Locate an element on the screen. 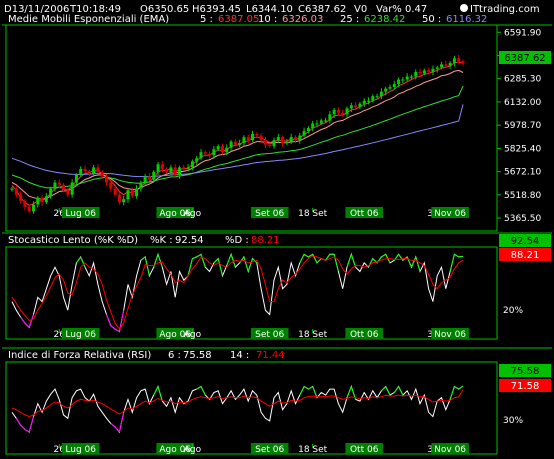  ema5-value: 6387.05 is located at coordinates (238, 19).